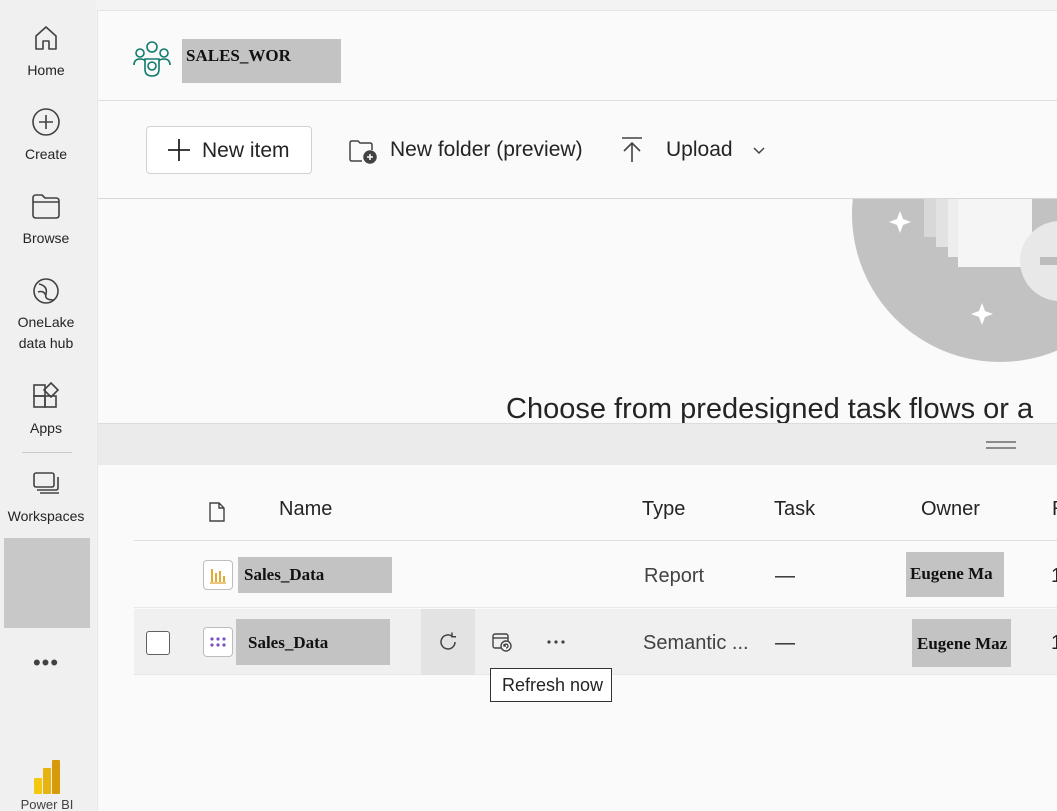  What do you see at coordinates (46, 394) in the screenshot?
I see `apps-icon` at bounding box center [46, 394].